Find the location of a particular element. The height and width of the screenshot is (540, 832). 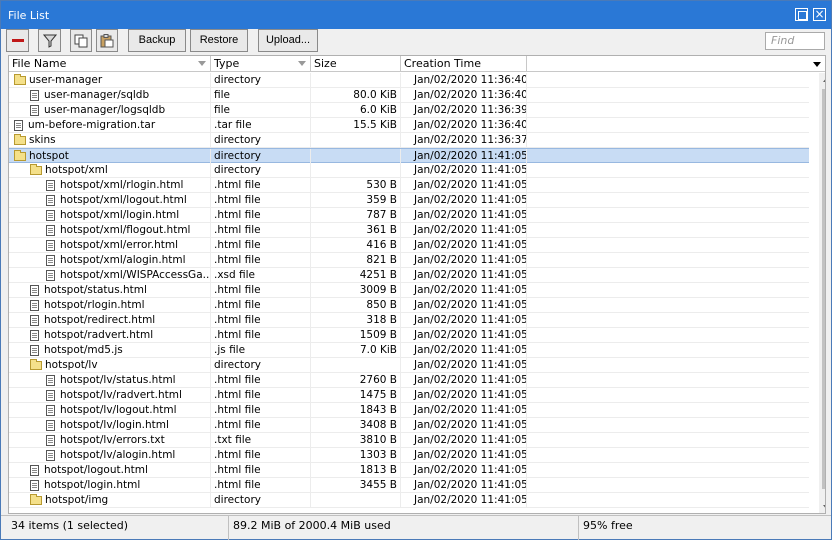

table-row: skins directory Jan/02/2020 11:36:37 is located at coordinates (409, 140).